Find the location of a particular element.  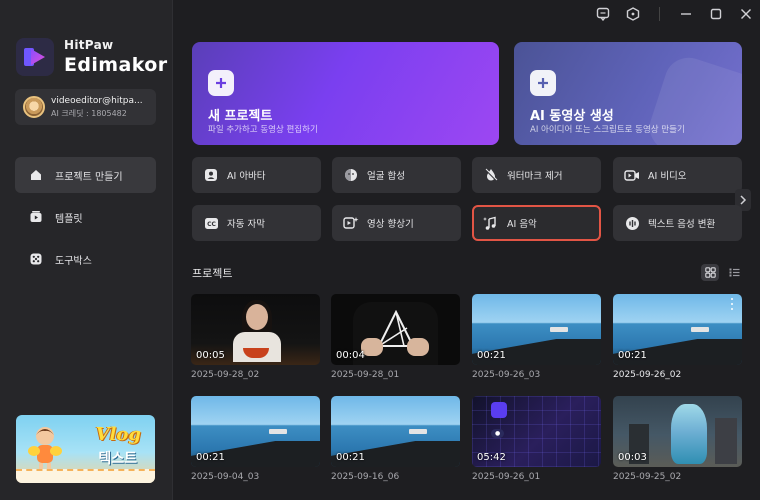

banner-decoration is located at coordinates (85, 476).